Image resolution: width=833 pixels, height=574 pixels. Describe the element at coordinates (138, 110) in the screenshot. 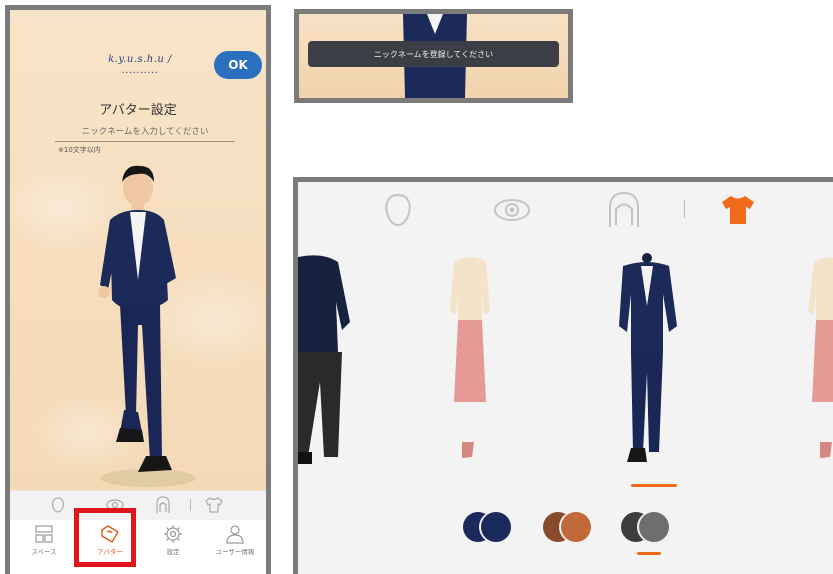

I see `page-title: アバター設定` at that location.